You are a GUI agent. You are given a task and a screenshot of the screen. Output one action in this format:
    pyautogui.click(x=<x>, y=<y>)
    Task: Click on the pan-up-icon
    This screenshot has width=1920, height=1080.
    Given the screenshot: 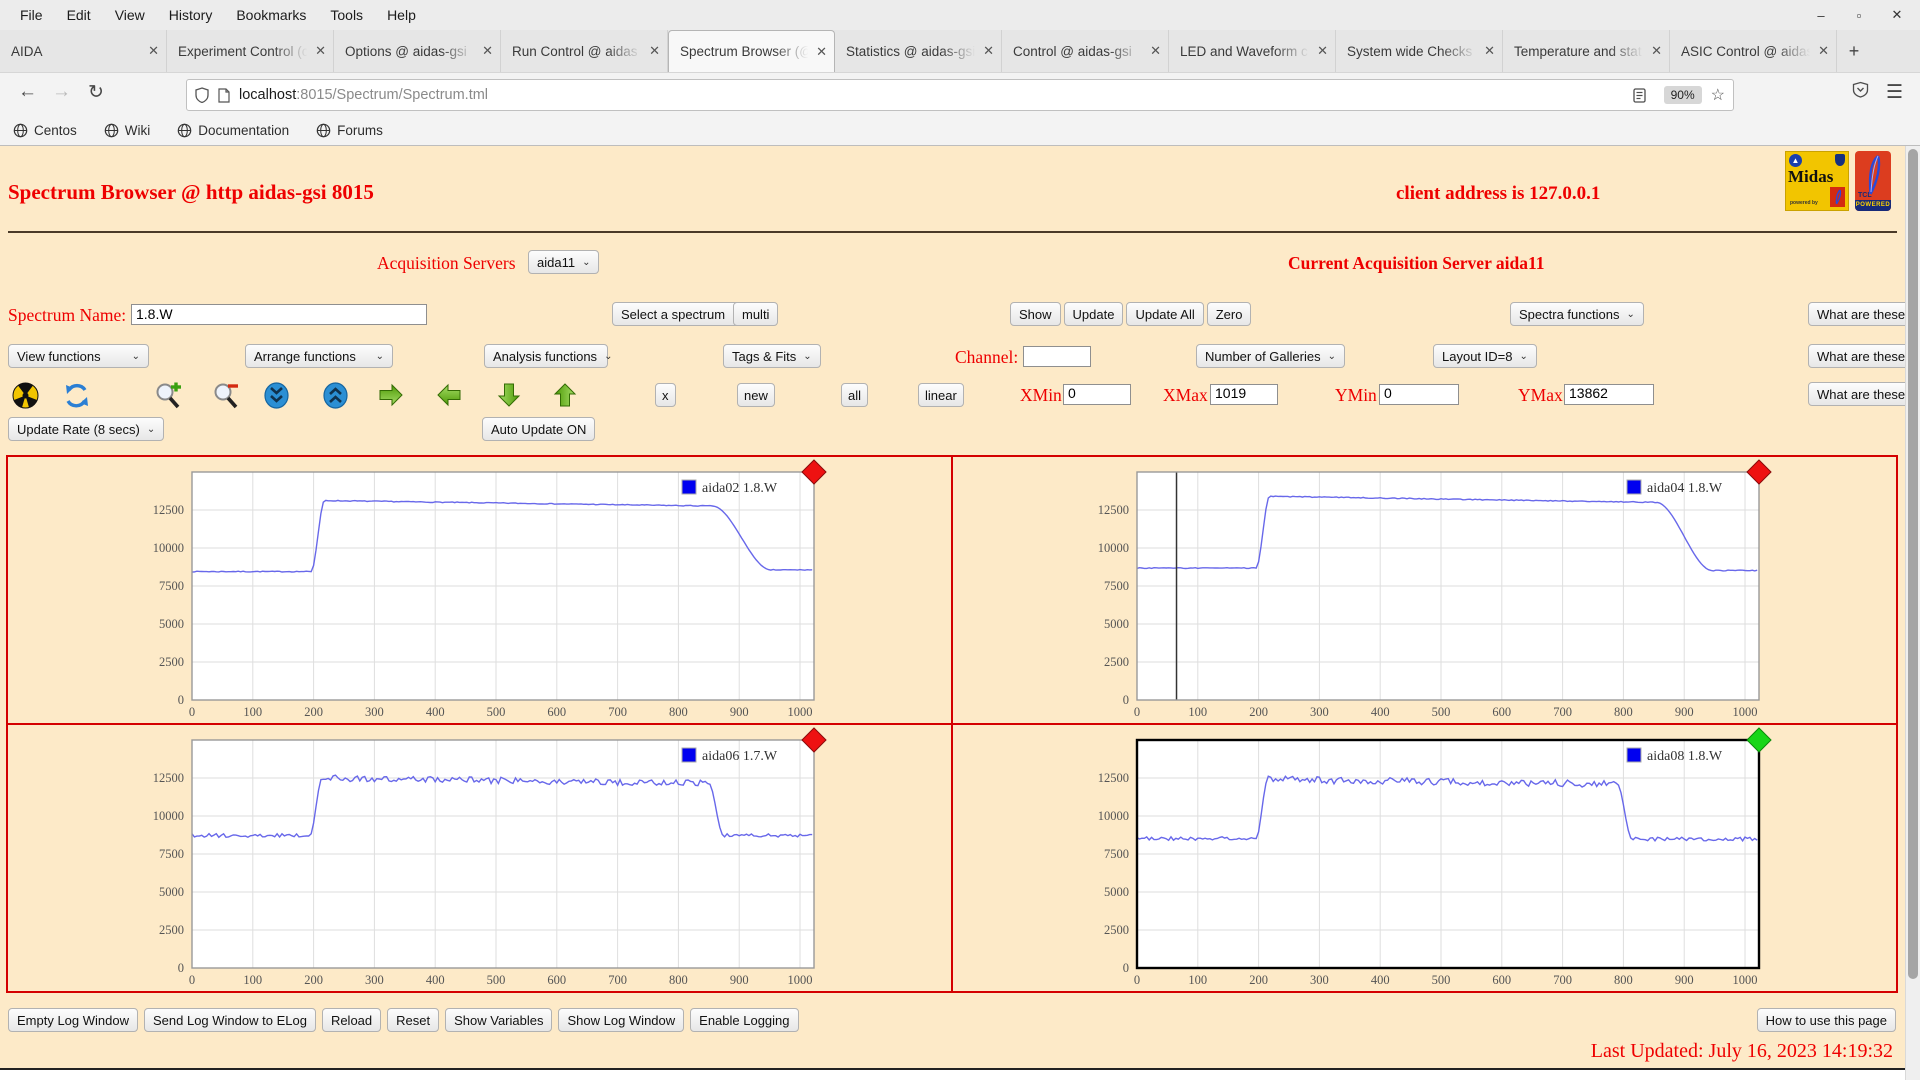 What is the action you would take?
    pyautogui.click(x=509, y=397)
    